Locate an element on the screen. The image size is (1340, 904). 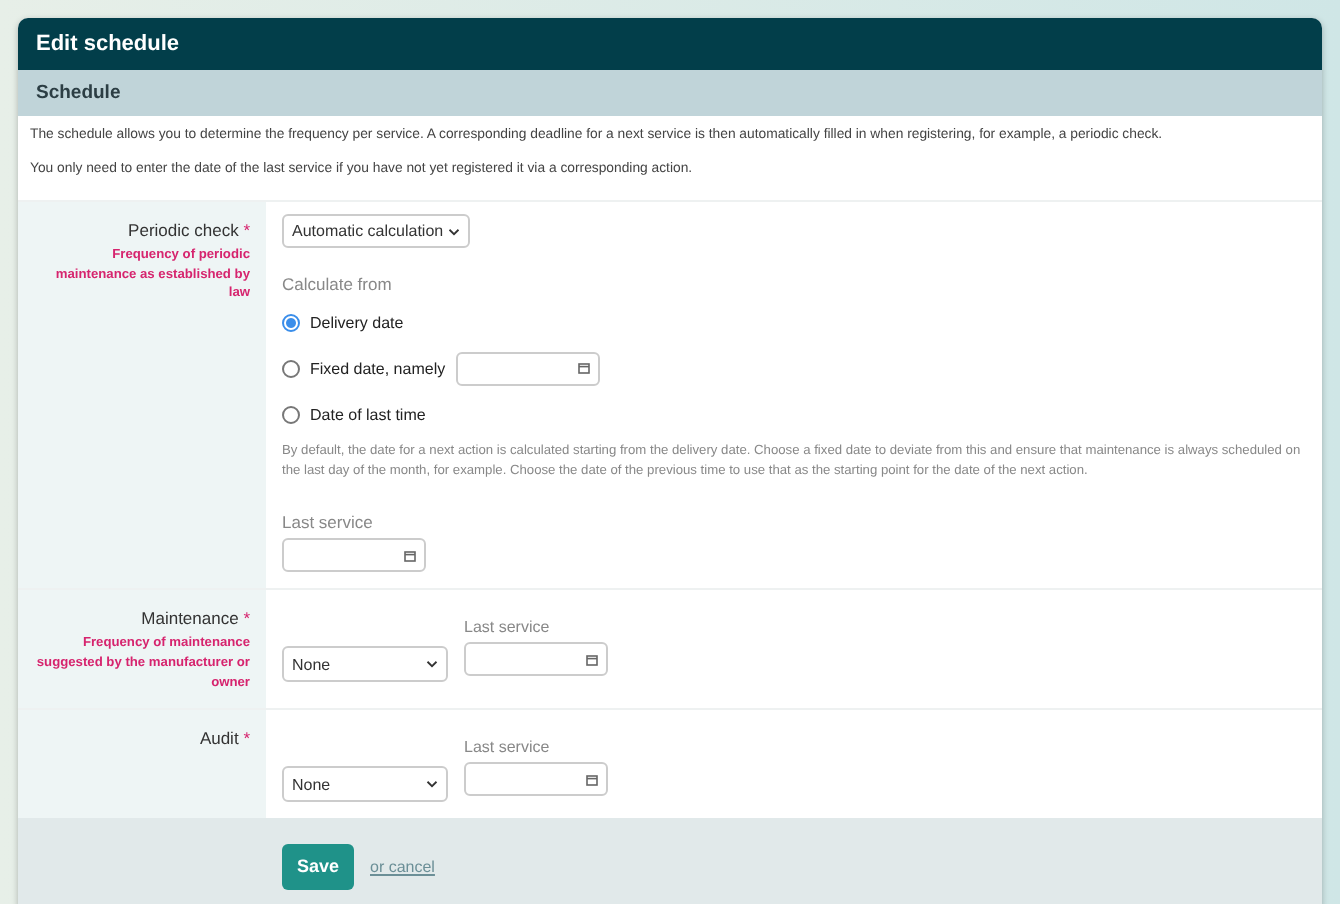
save-button: Save is located at coordinates (318, 866).